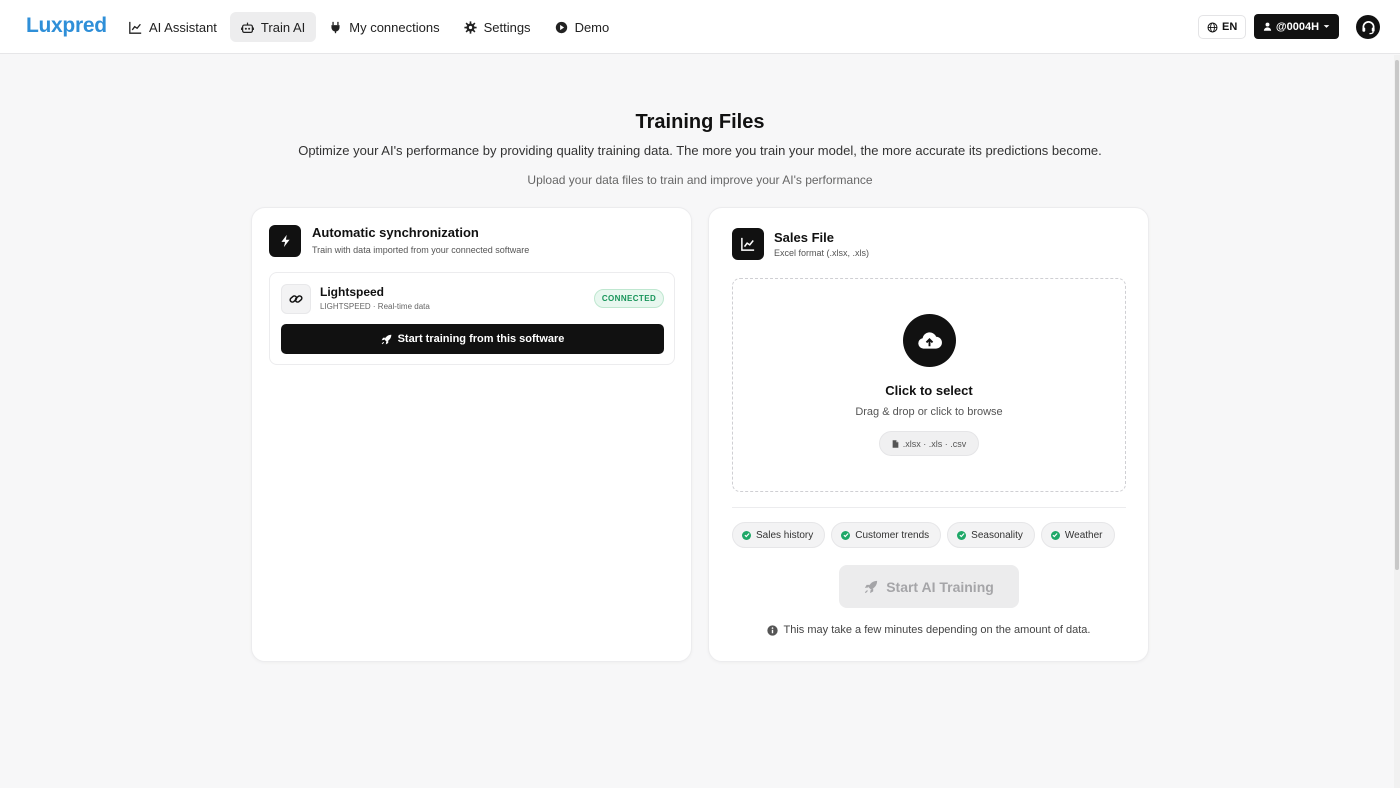 The width and height of the screenshot is (1400, 788). I want to click on tag-weather: Weather, so click(1077, 535).